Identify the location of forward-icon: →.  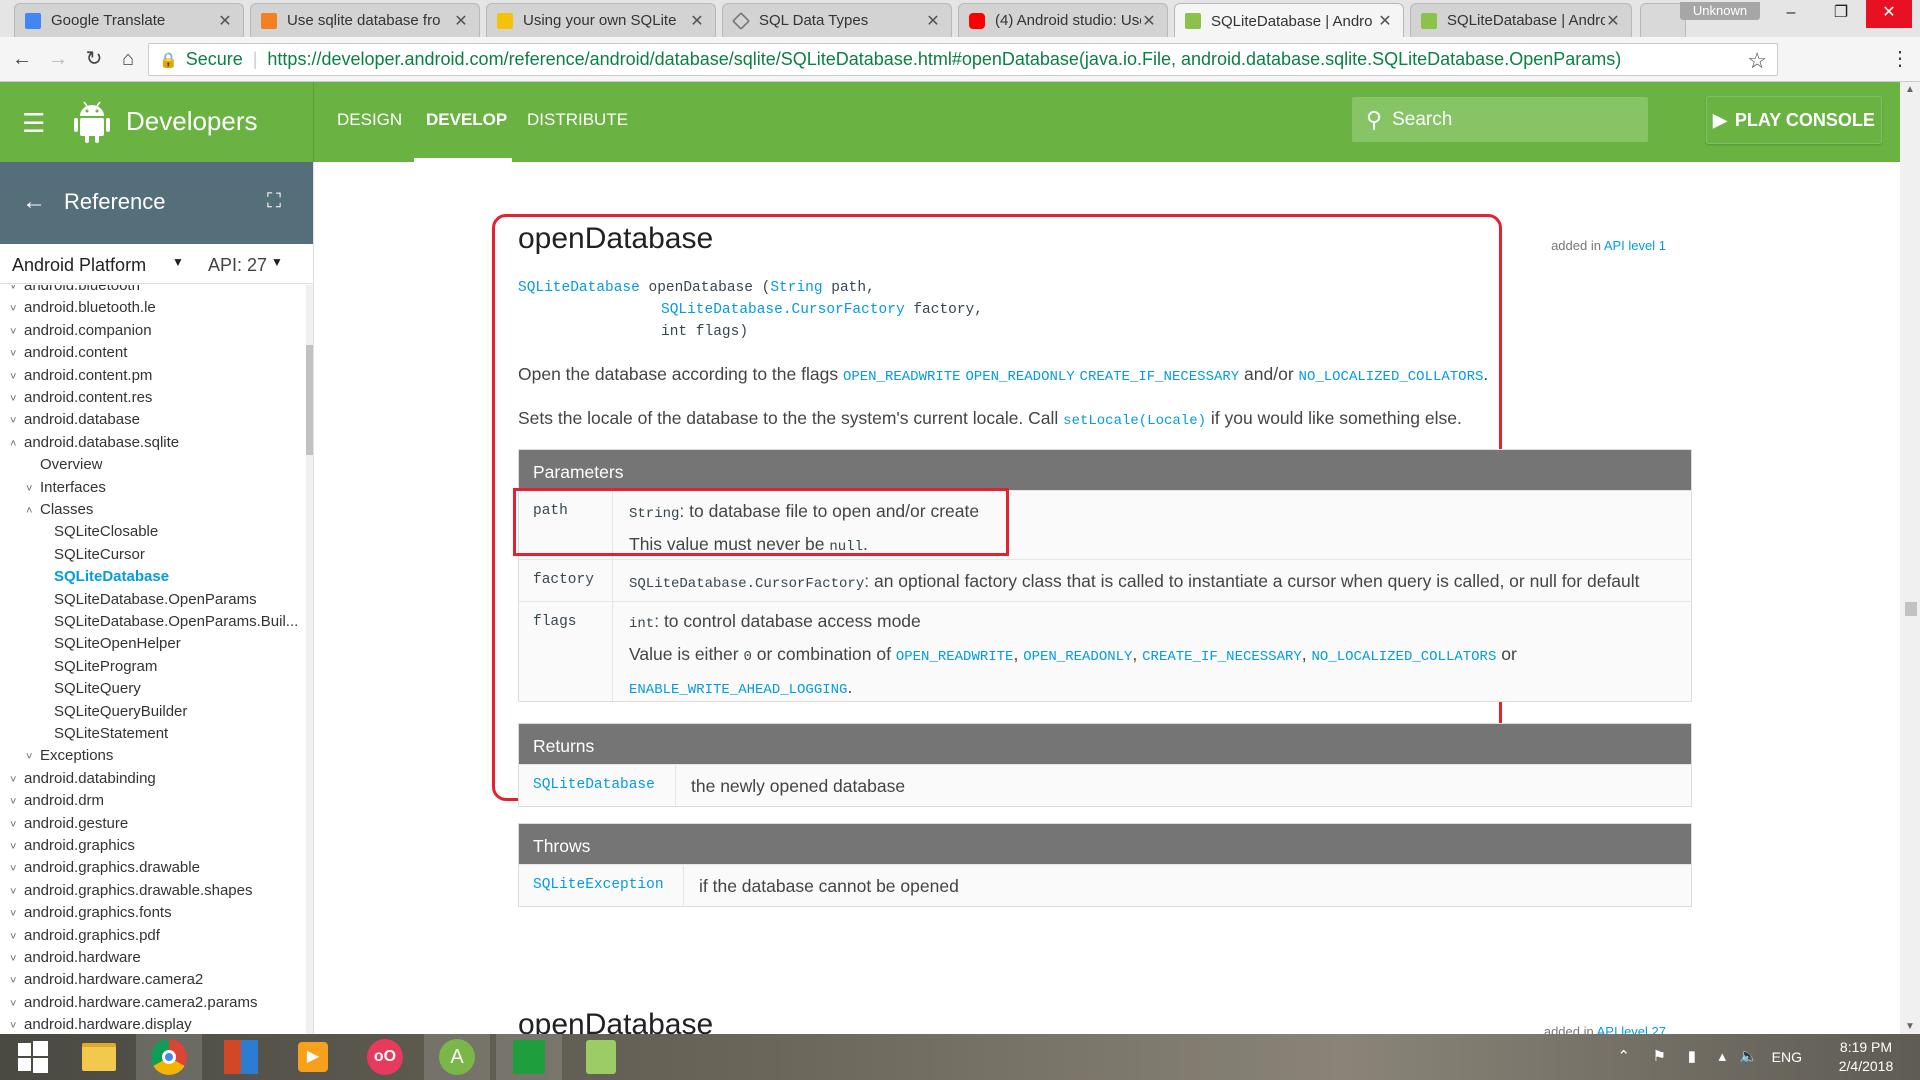
(58, 59).